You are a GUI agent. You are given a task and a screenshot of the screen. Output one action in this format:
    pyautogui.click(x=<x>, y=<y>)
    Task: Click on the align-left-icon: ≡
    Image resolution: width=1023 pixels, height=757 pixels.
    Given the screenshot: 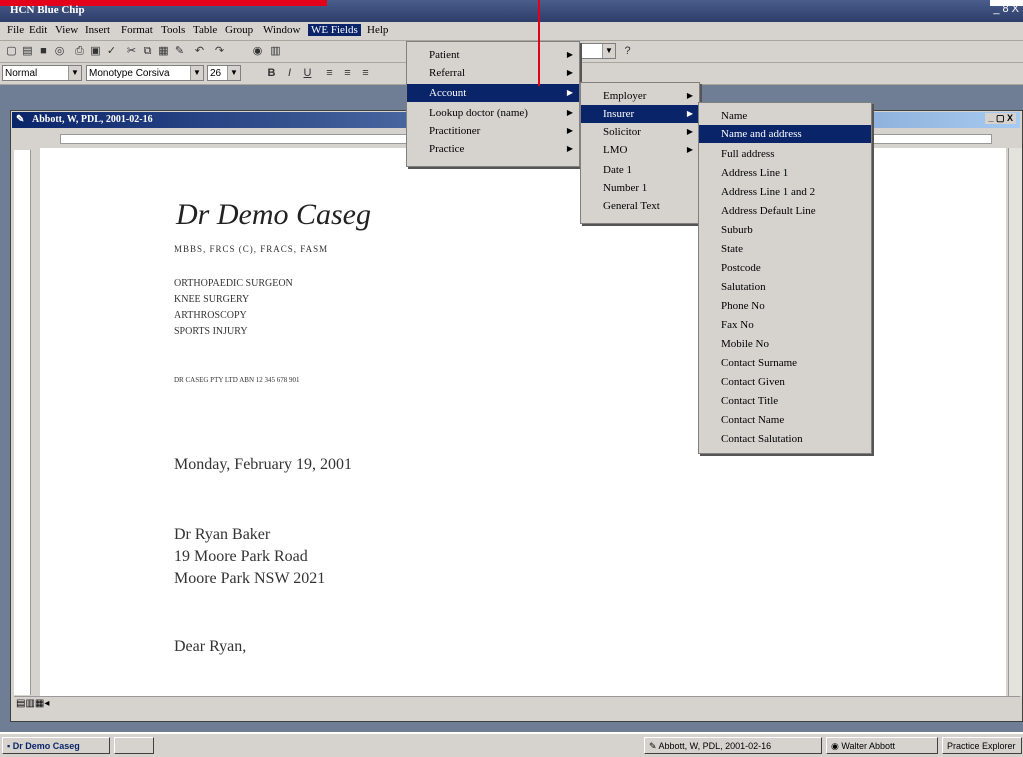 What is the action you would take?
    pyautogui.click(x=329, y=73)
    